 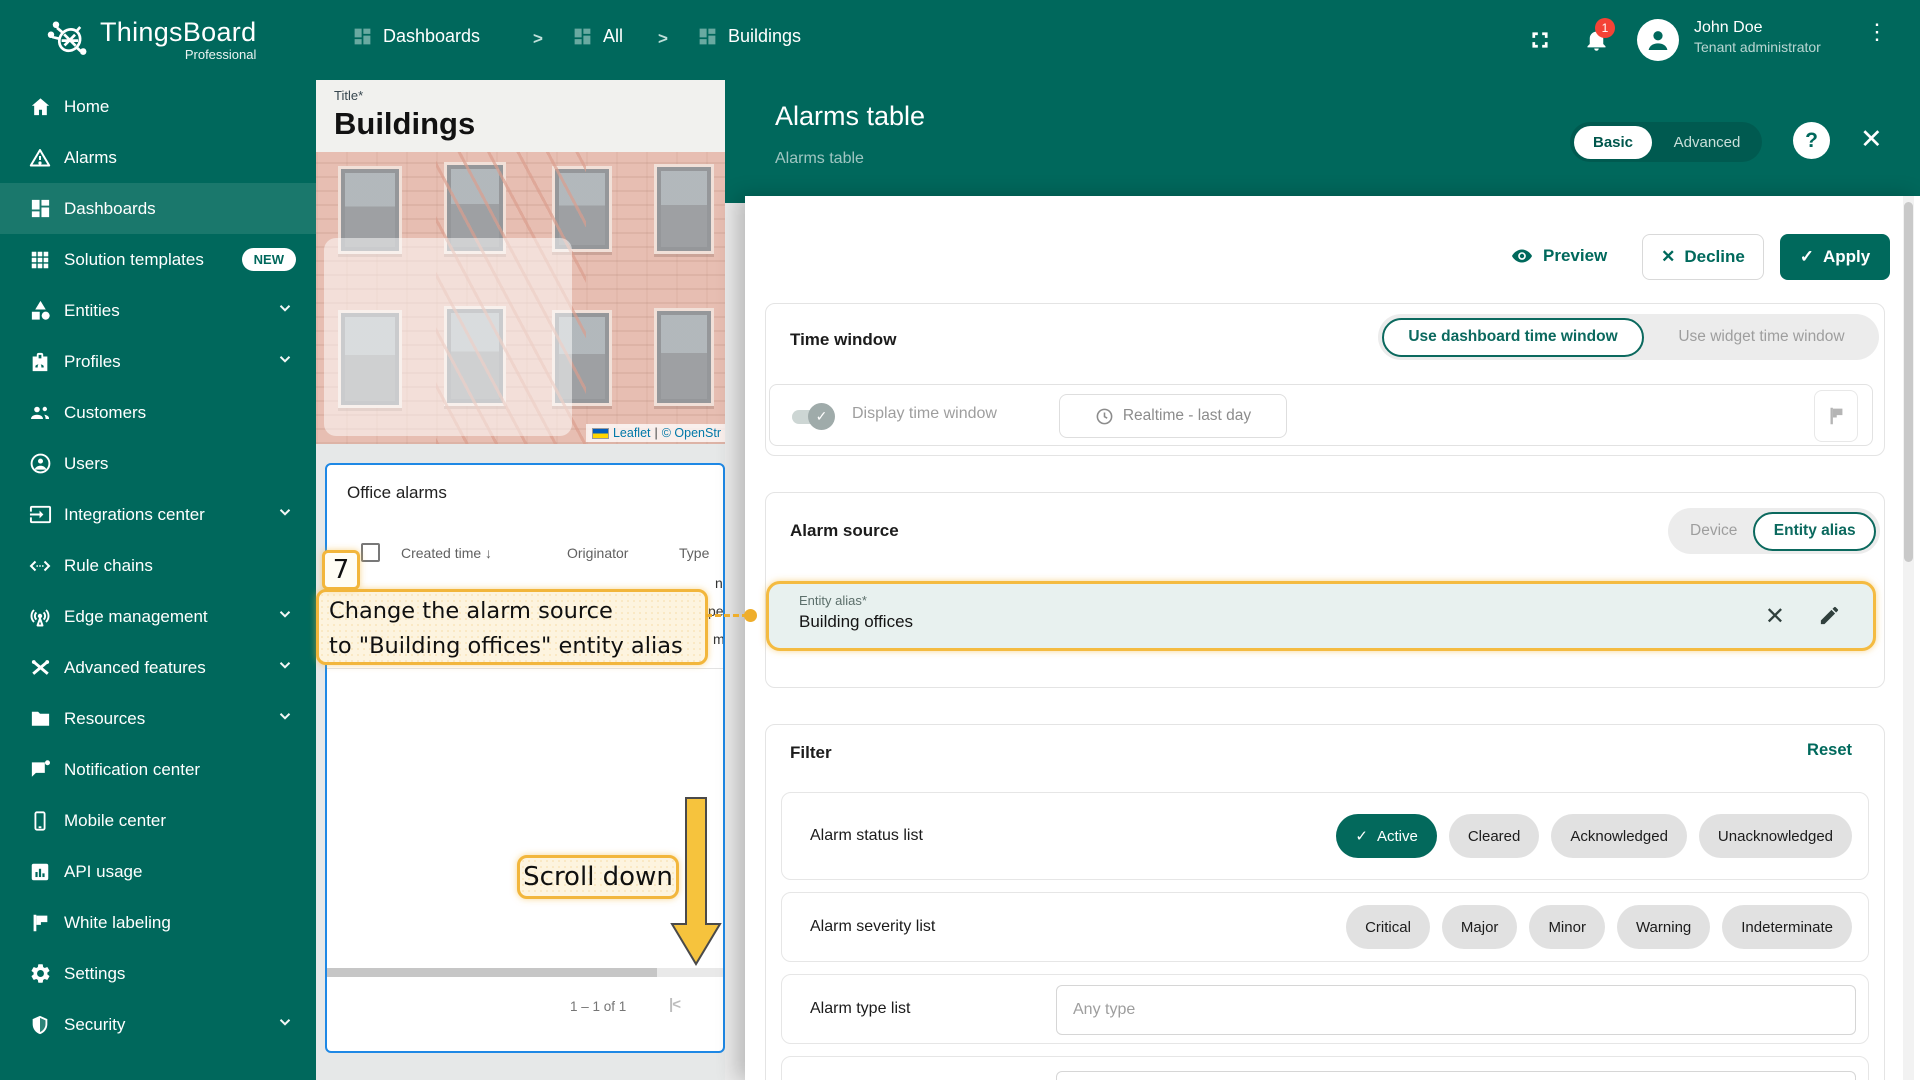 What do you see at coordinates (158, 769) in the screenshot?
I see `sidebar-item-notification-center: Notification center` at bounding box center [158, 769].